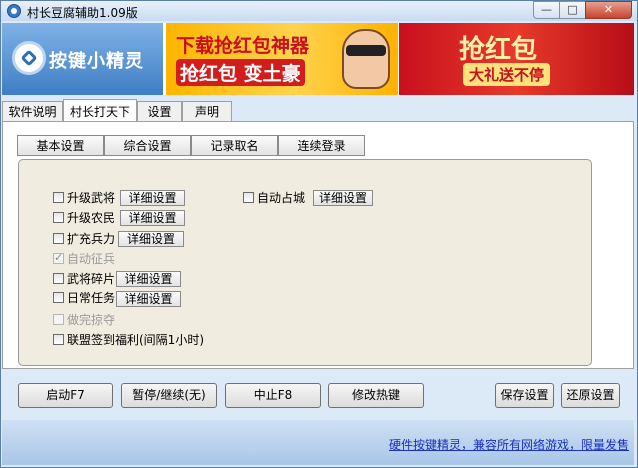 The height and width of the screenshot is (468, 638). I want to click on logo: 按键小精灵, so click(82, 59).